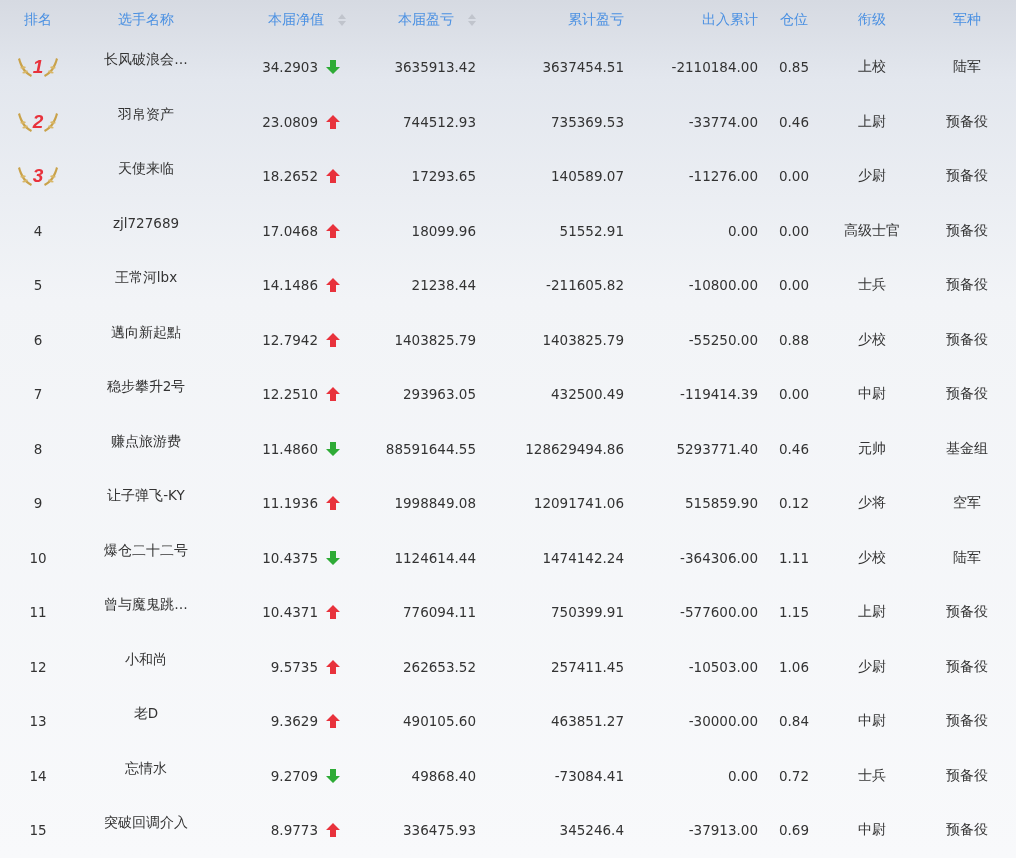  Describe the element at coordinates (443, 176) in the screenshot. I see `season-profit: 17293.65` at that location.